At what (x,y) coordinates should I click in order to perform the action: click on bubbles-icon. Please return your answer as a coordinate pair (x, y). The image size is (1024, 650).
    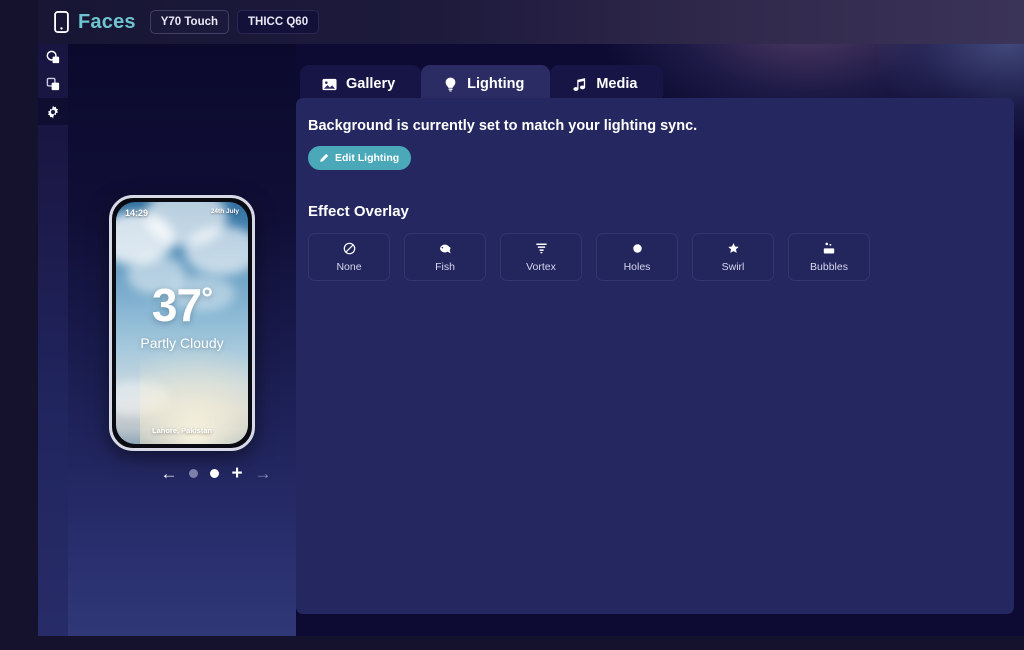
    Looking at the image, I should click on (829, 249).